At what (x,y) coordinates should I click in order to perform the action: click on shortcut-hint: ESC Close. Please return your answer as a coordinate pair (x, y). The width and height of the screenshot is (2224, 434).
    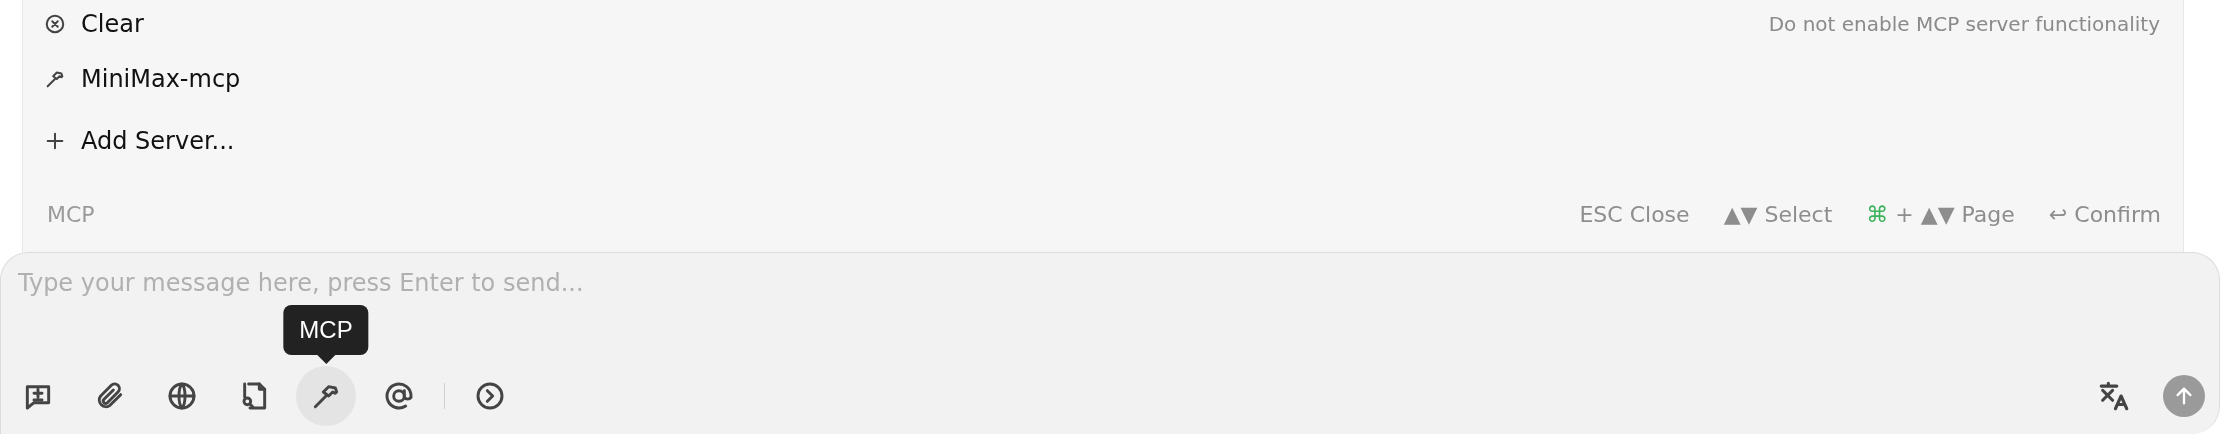
    Looking at the image, I should click on (1634, 214).